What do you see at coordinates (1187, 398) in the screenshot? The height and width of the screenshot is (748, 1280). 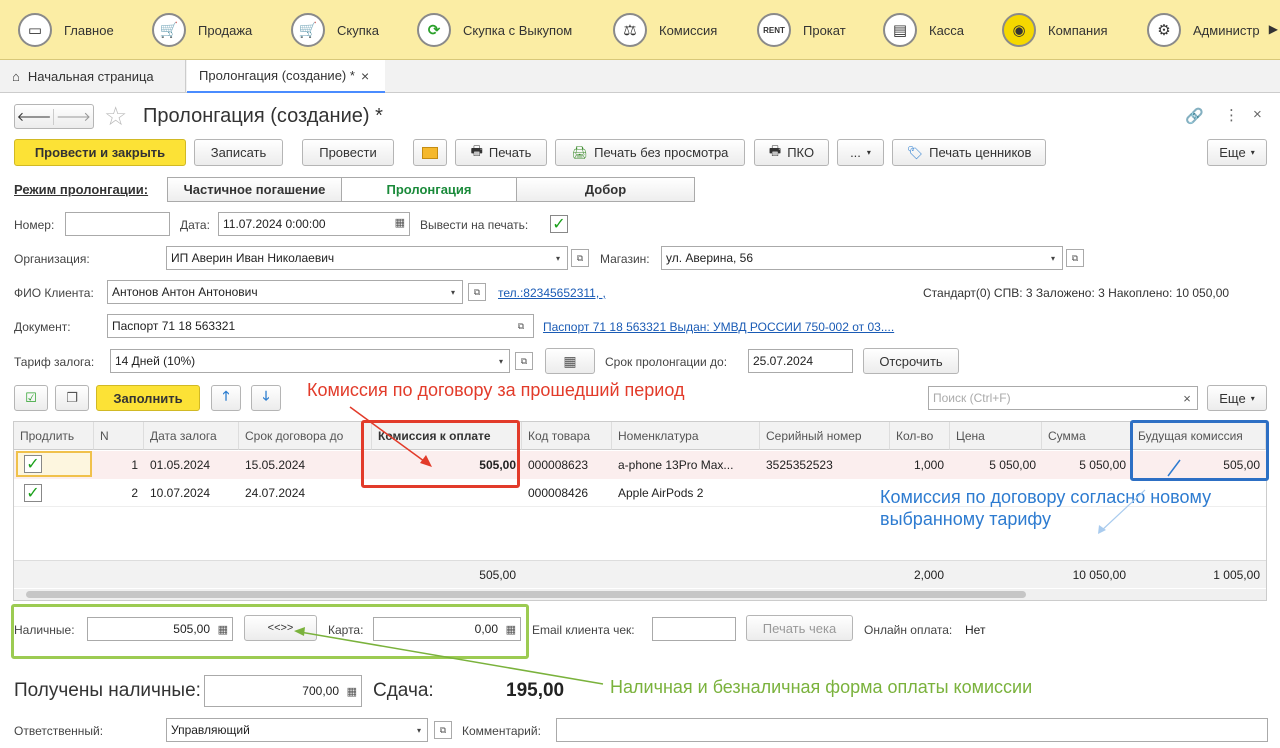 I see `clear-search-icon: ×` at bounding box center [1187, 398].